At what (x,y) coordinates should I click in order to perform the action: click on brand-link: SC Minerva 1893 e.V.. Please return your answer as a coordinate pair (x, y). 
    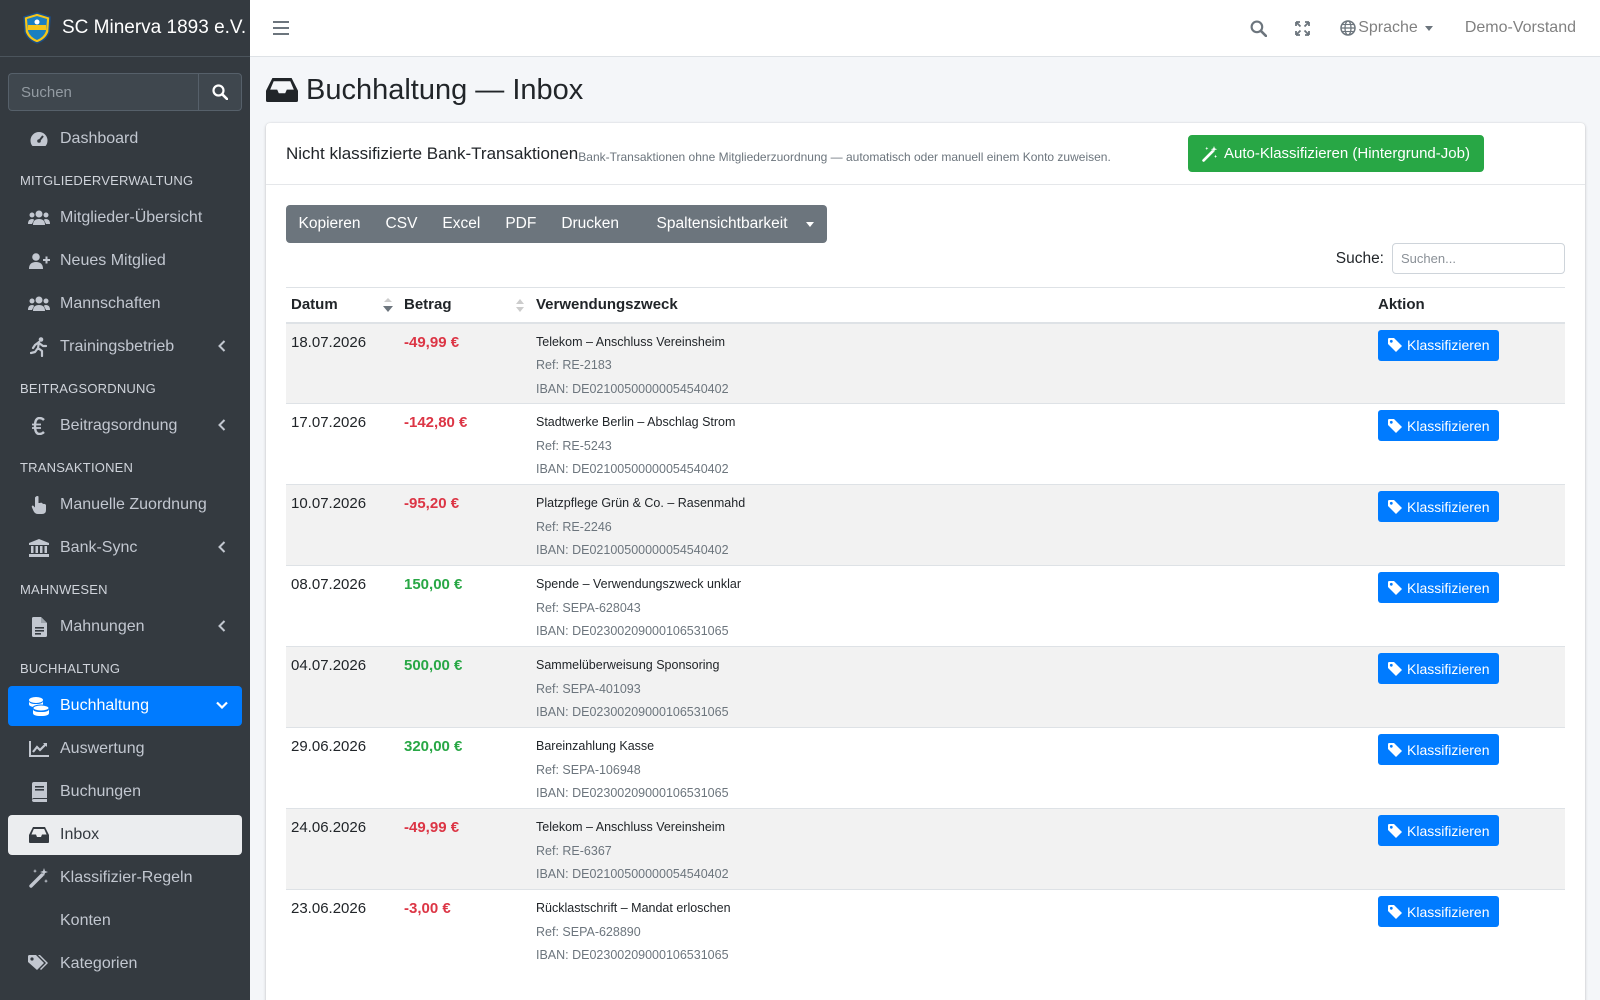
    Looking at the image, I should click on (125, 28).